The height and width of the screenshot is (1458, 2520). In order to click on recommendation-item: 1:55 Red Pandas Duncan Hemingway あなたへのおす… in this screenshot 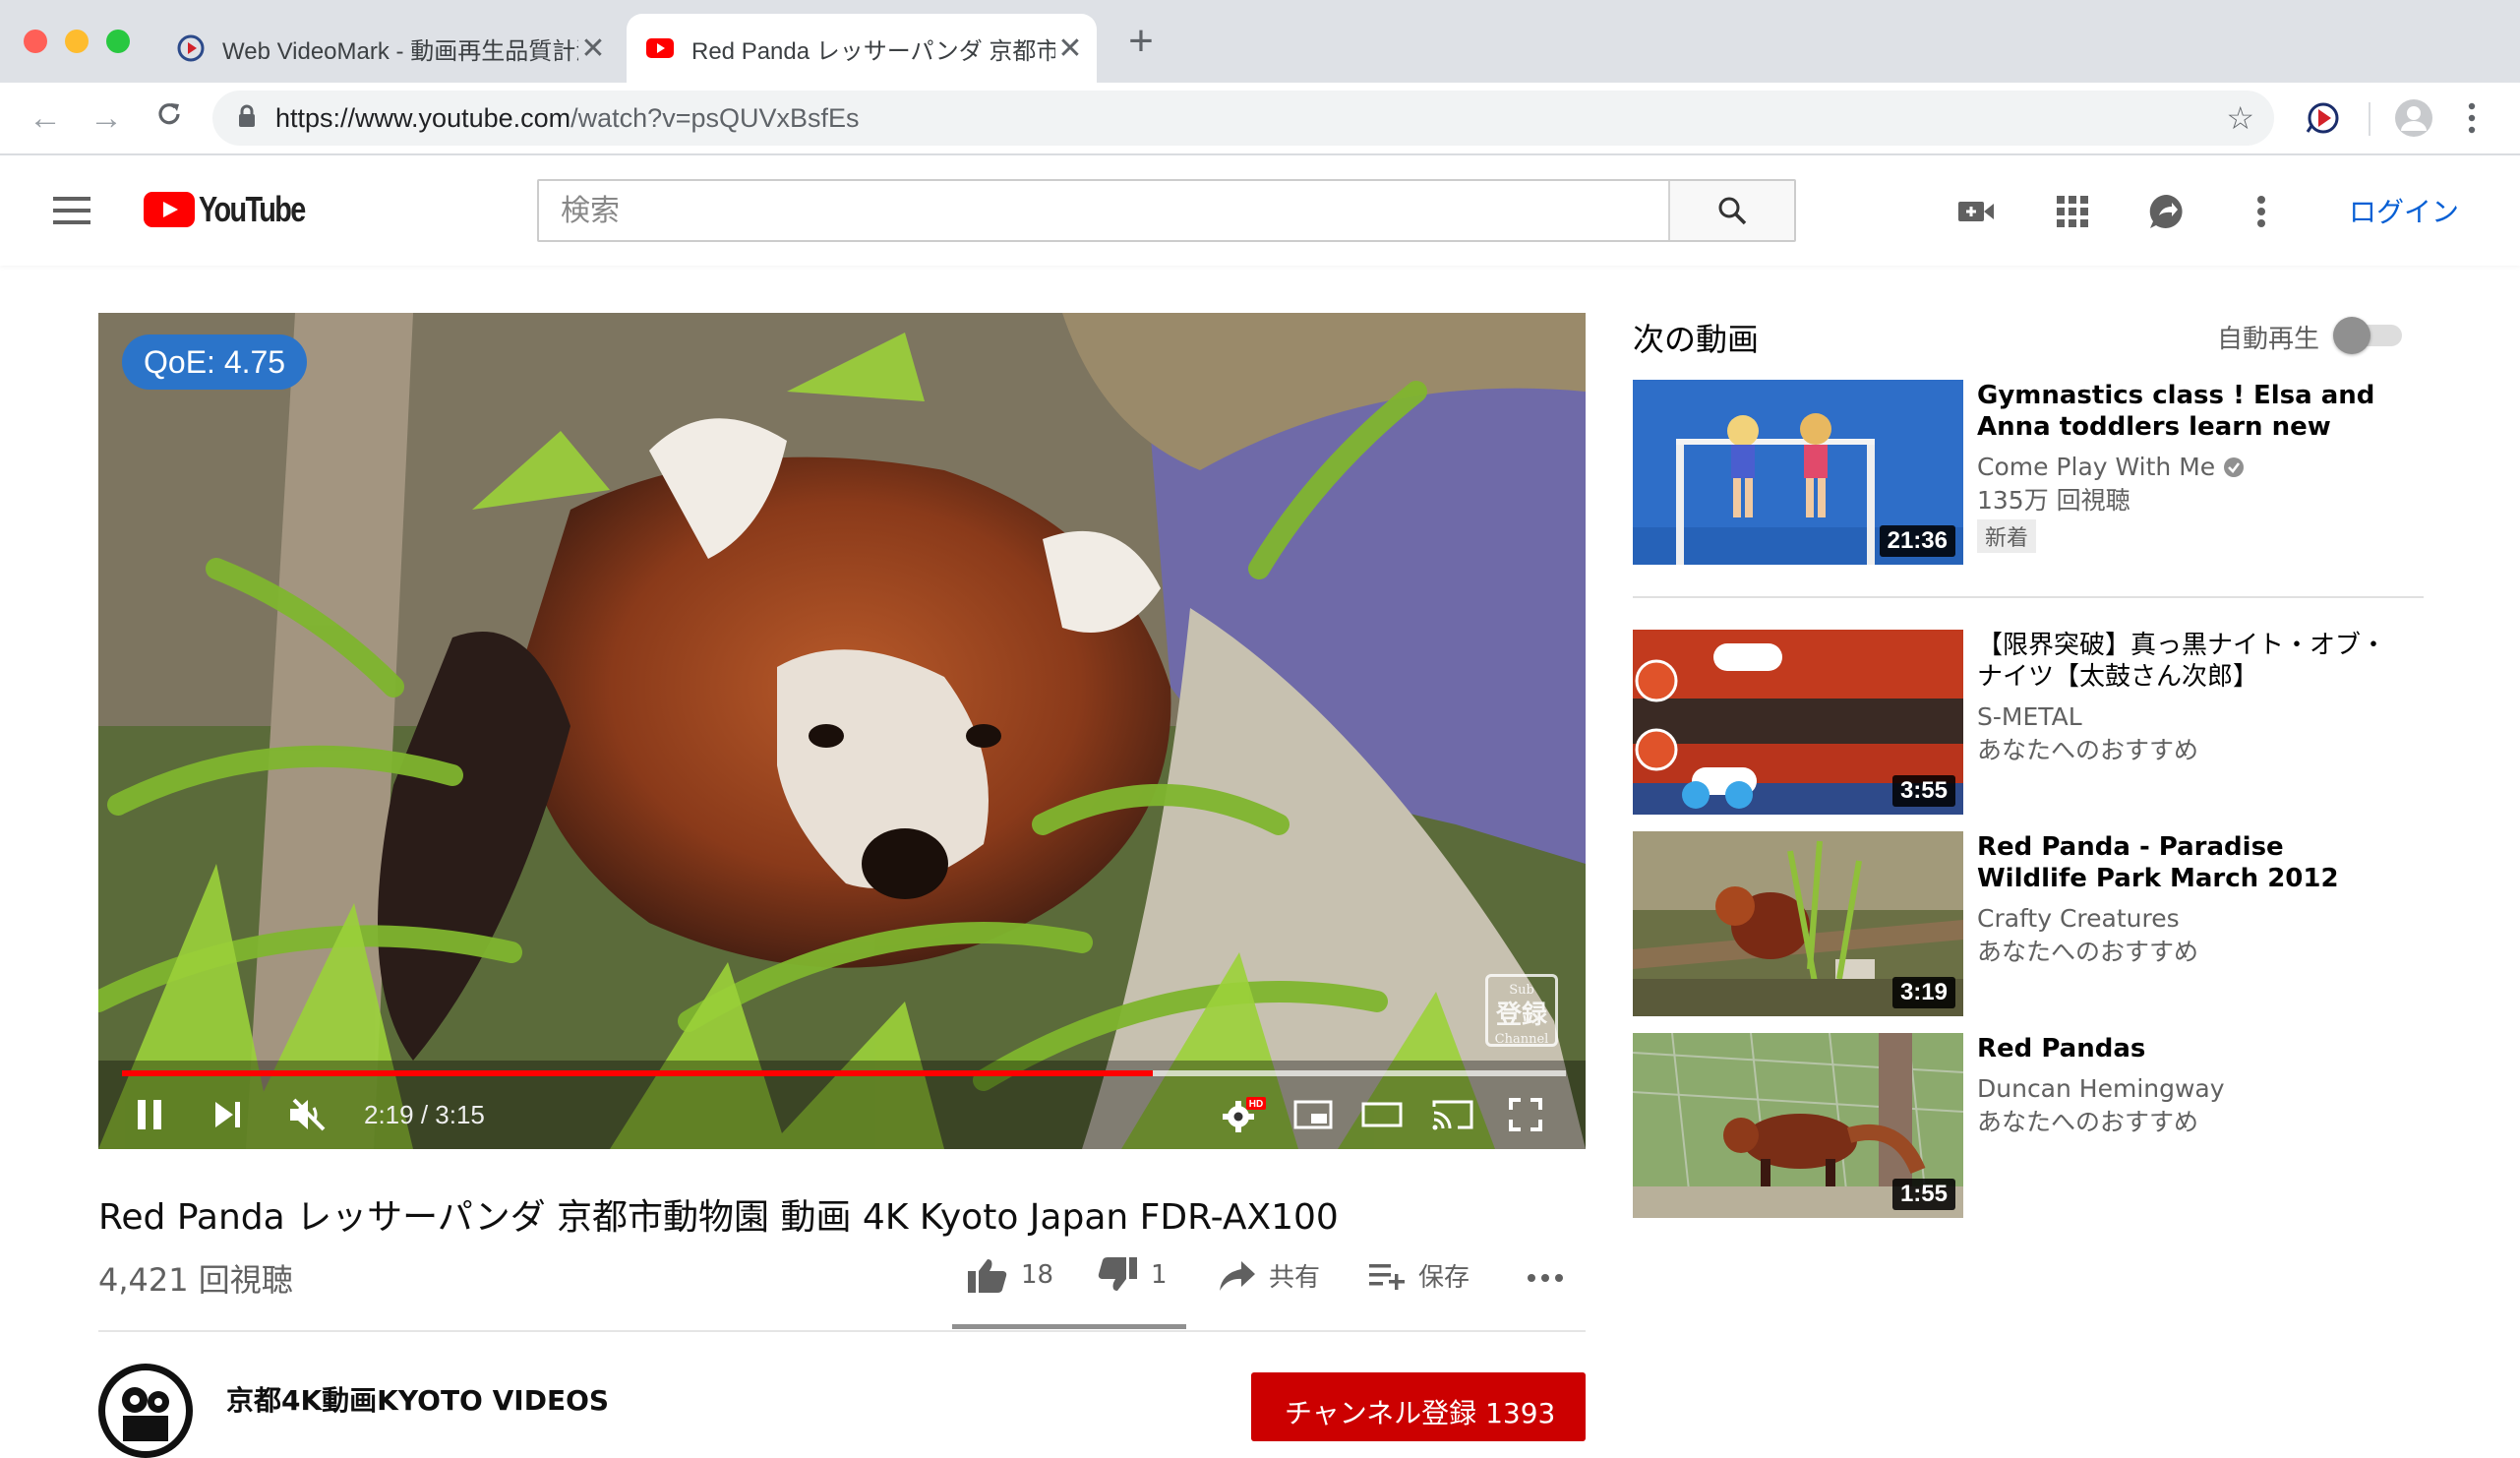, I will do `click(2028, 1125)`.